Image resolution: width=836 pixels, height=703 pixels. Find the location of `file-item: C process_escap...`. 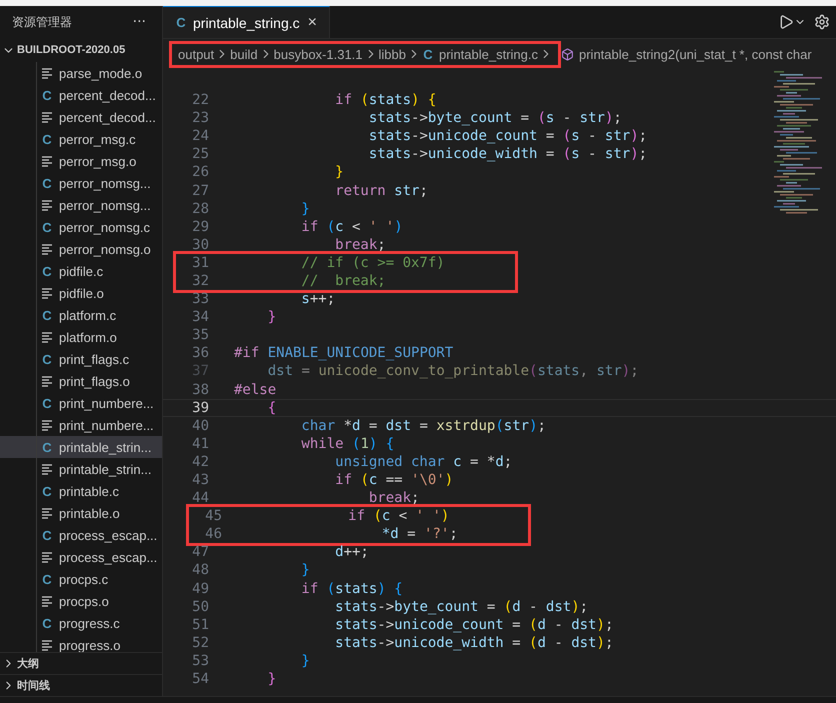

file-item: C process_escap... is located at coordinates (81, 535).